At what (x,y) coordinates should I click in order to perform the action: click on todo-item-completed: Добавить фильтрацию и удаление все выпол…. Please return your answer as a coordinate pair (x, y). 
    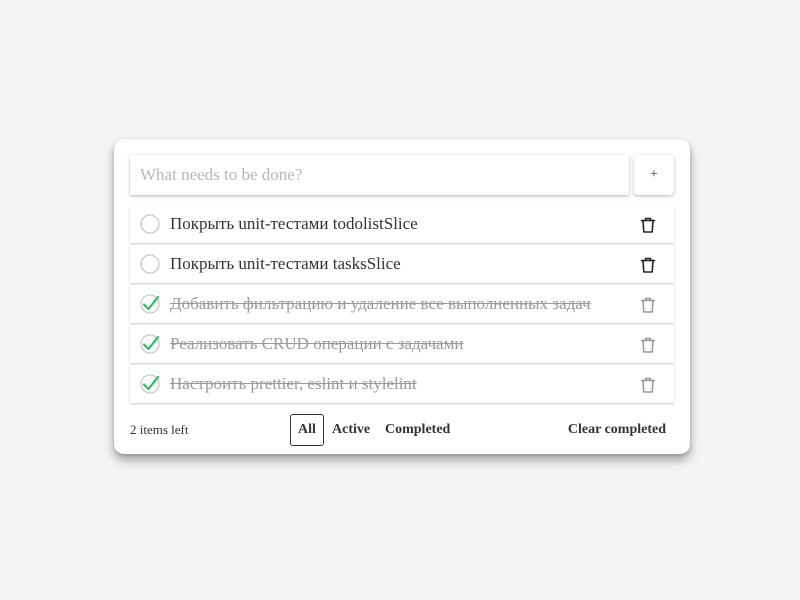
    Looking at the image, I should click on (402, 304).